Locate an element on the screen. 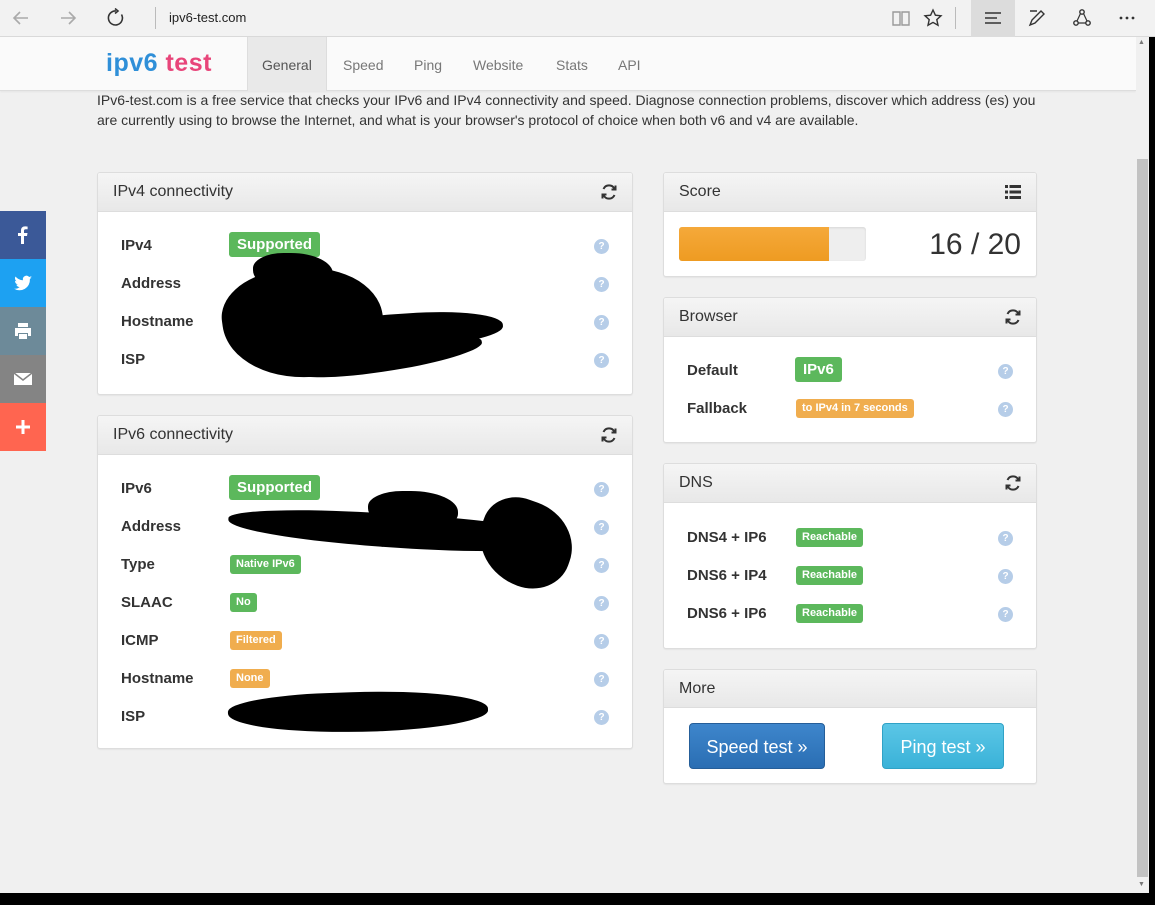  plus-icon is located at coordinates (23, 427).